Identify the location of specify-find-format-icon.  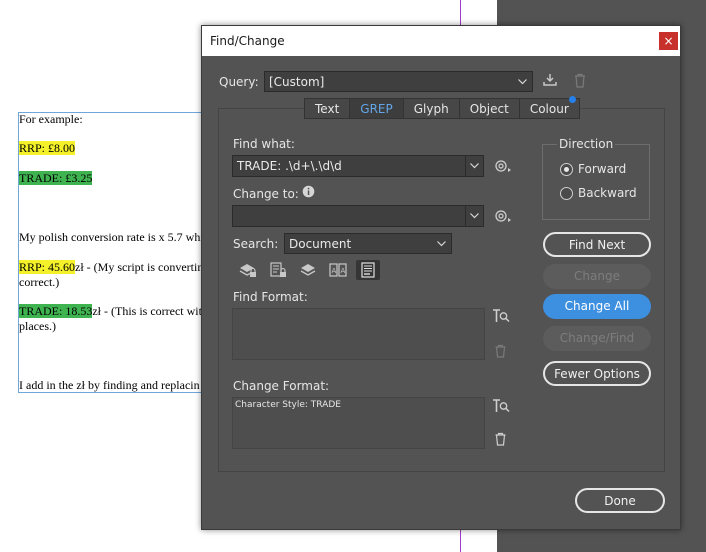
(501, 317).